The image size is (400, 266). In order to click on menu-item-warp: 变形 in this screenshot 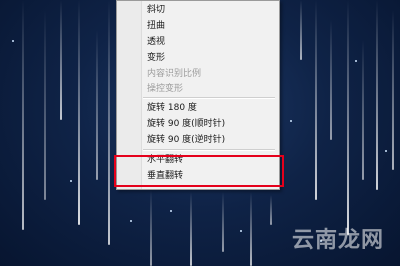, I will do `click(156, 58)`.